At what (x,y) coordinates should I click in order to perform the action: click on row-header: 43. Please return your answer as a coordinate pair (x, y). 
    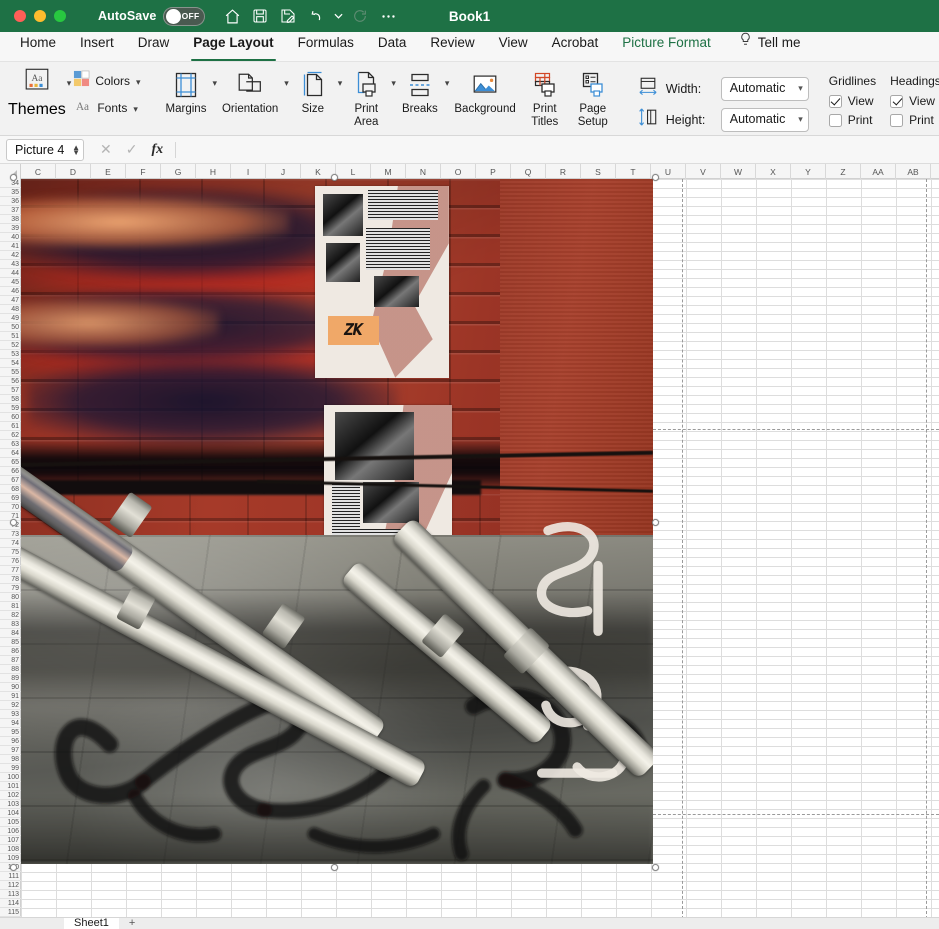
    Looking at the image, I should click on (10, 264).